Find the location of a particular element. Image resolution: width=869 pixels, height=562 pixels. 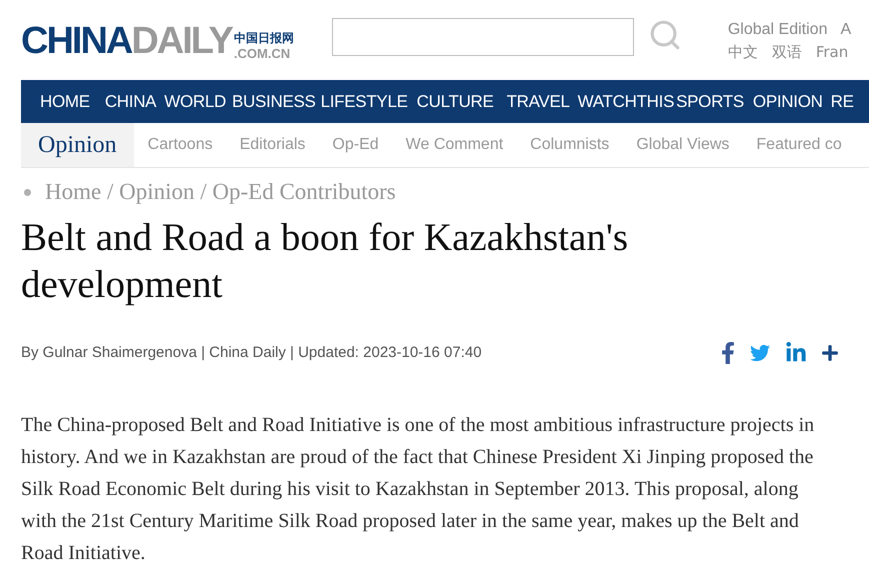

nav-link: CULTURE is located at coordinates (455, 101).